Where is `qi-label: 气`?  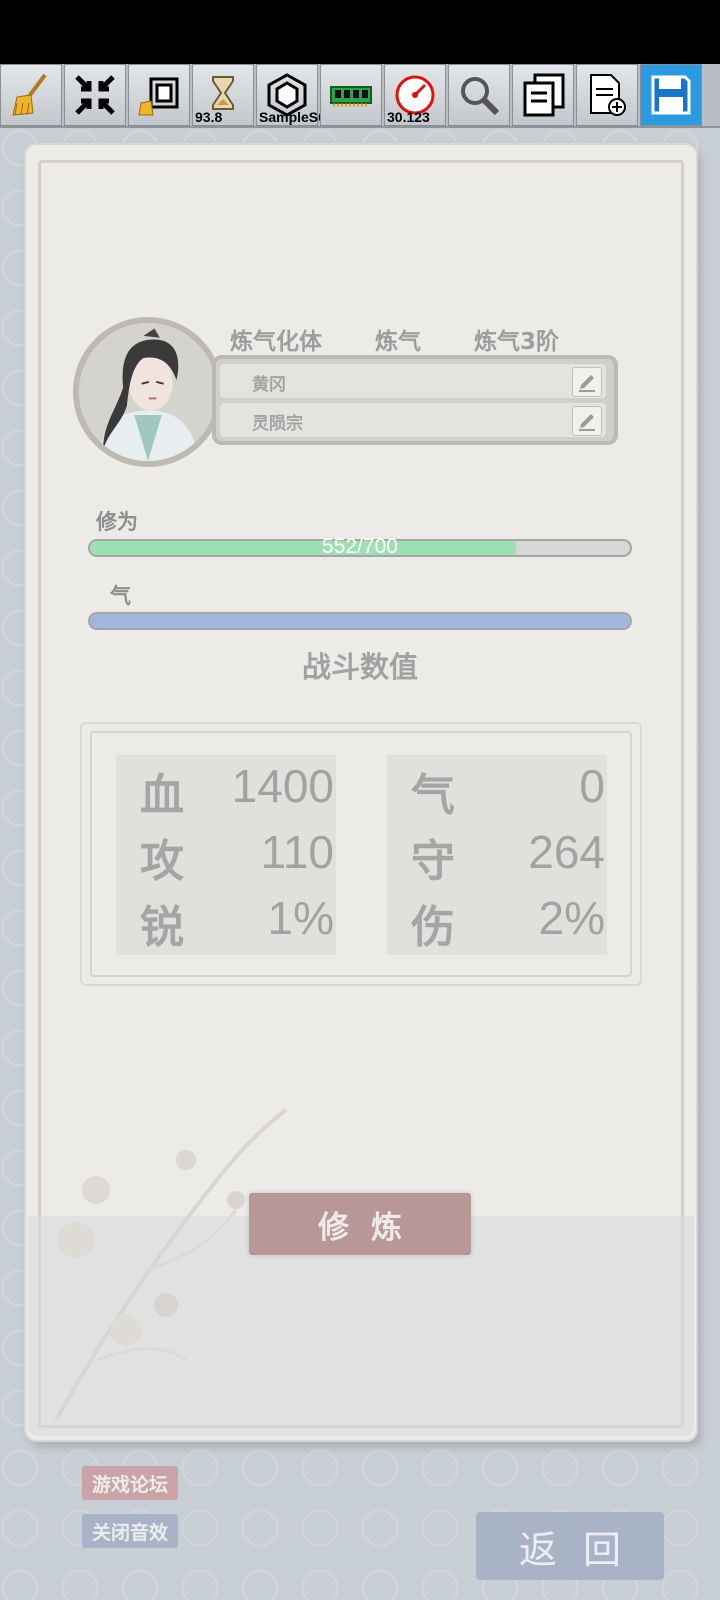
qi-label: 气 is located at coordinates (120, 596).